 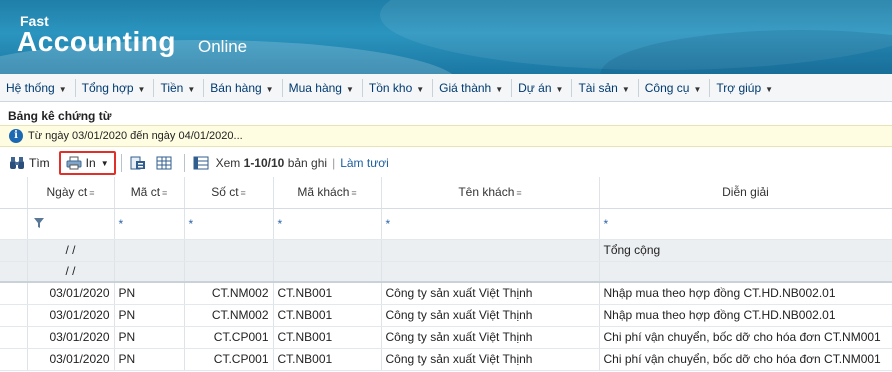 What do you see at coordinates (166, 163) in the screenshot?
I see `columns-button` at bounding box center [166, 163].